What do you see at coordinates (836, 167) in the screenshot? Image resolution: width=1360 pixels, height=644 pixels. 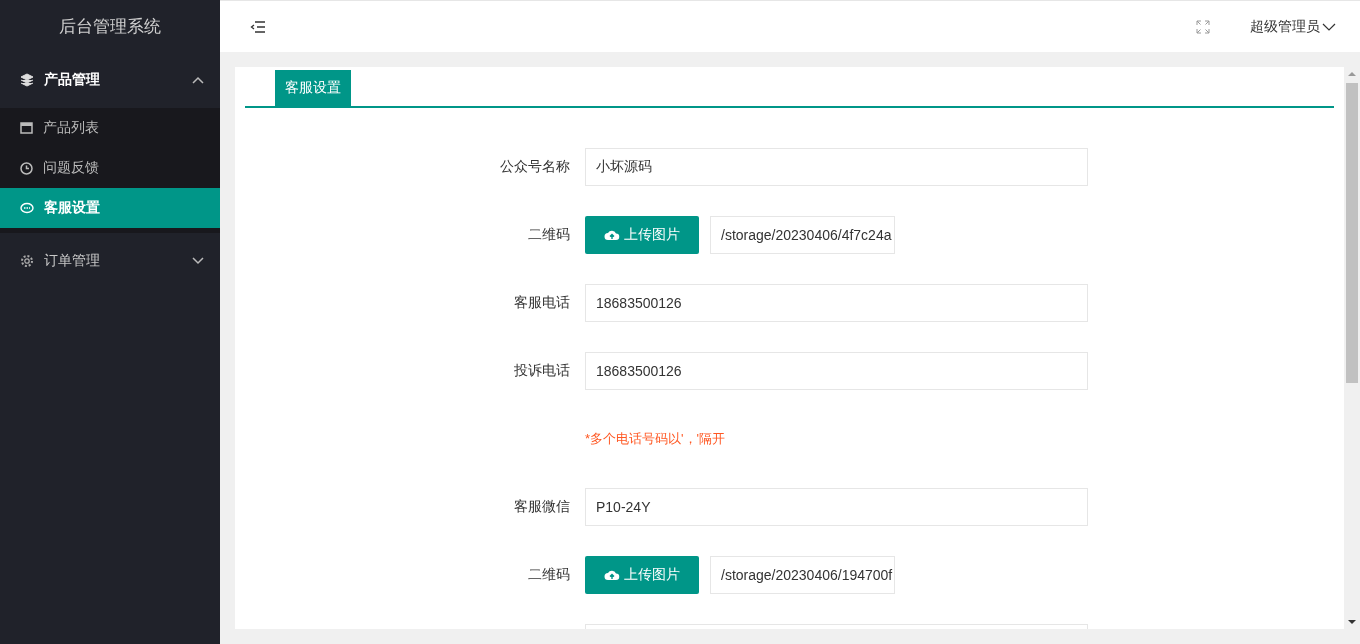 I see `input-field: 小坏源码` at bounding box center [836, 167].